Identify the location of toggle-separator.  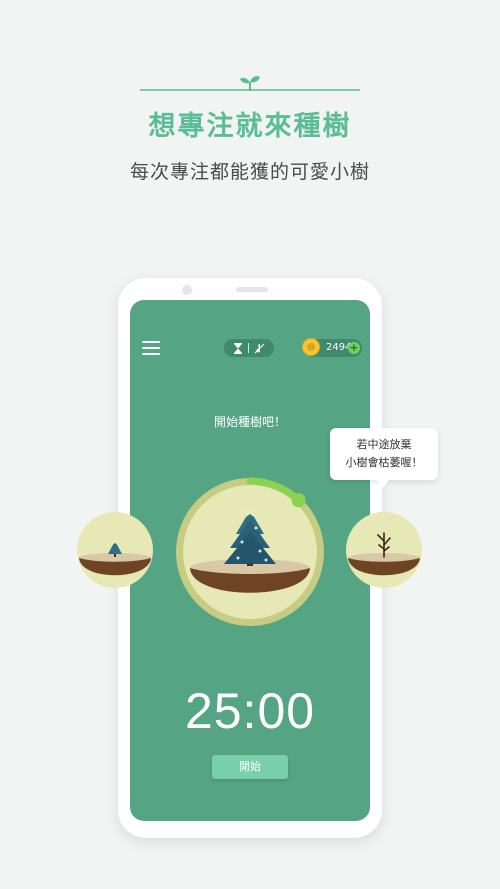
(248, 348).